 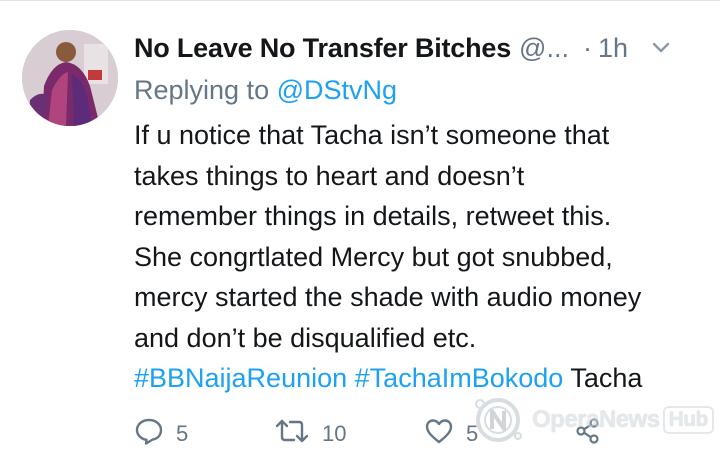 What do you see at coordinates (419, 90) in the screenshot?
I see `replying-to: Replying to @DStvNg` at bounding box center [419, 90].